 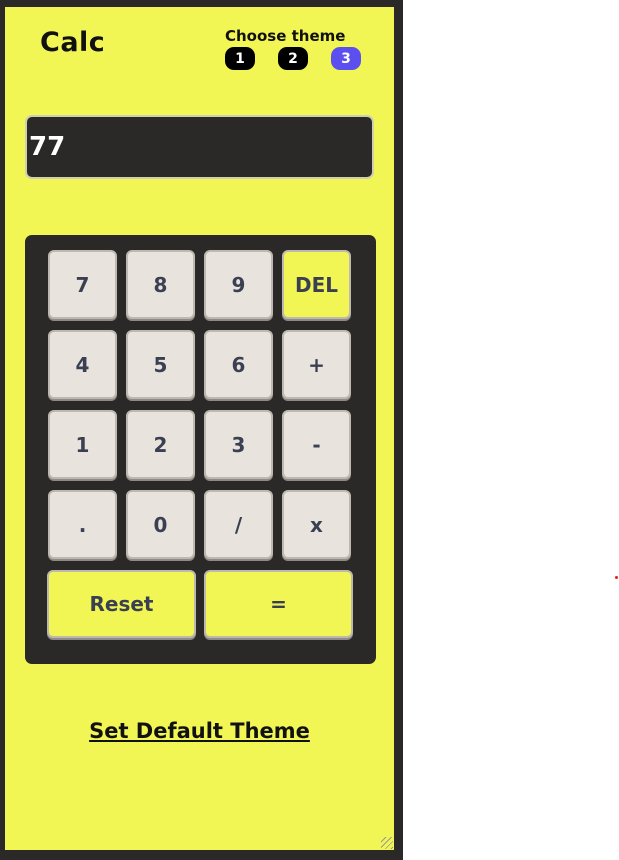 What do you see at coordinates (160, 284) in the screenshot?
I see `key-8: 8` at bounding box center [160, 284].